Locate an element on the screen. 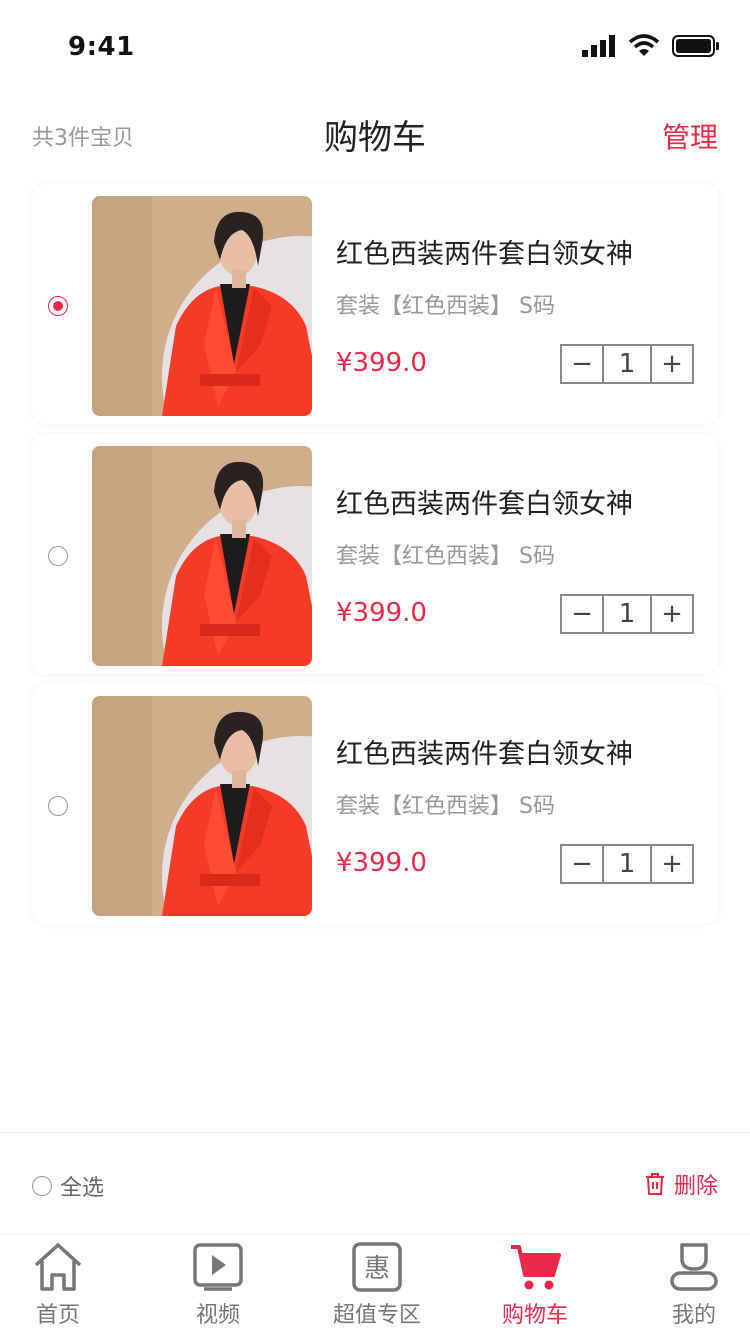  home-icon is located at coordinates (58, 1267).